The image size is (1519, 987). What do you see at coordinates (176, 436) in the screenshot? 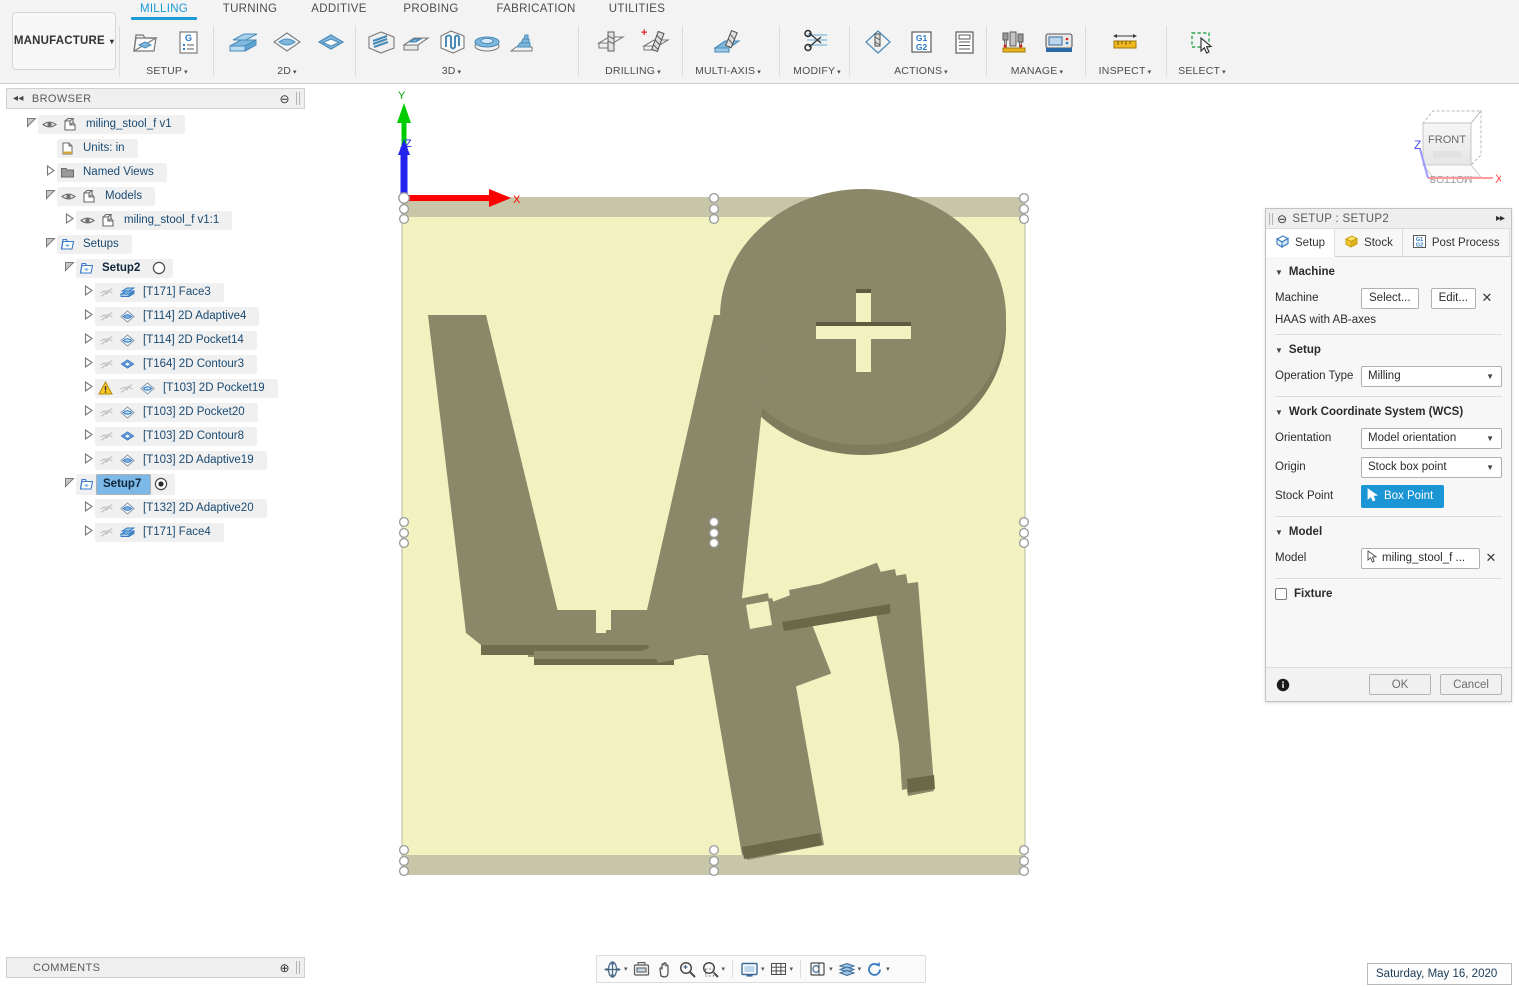
I see `tree-node-content: [T103] 2D Contour8` at bounding box center [176, 436].